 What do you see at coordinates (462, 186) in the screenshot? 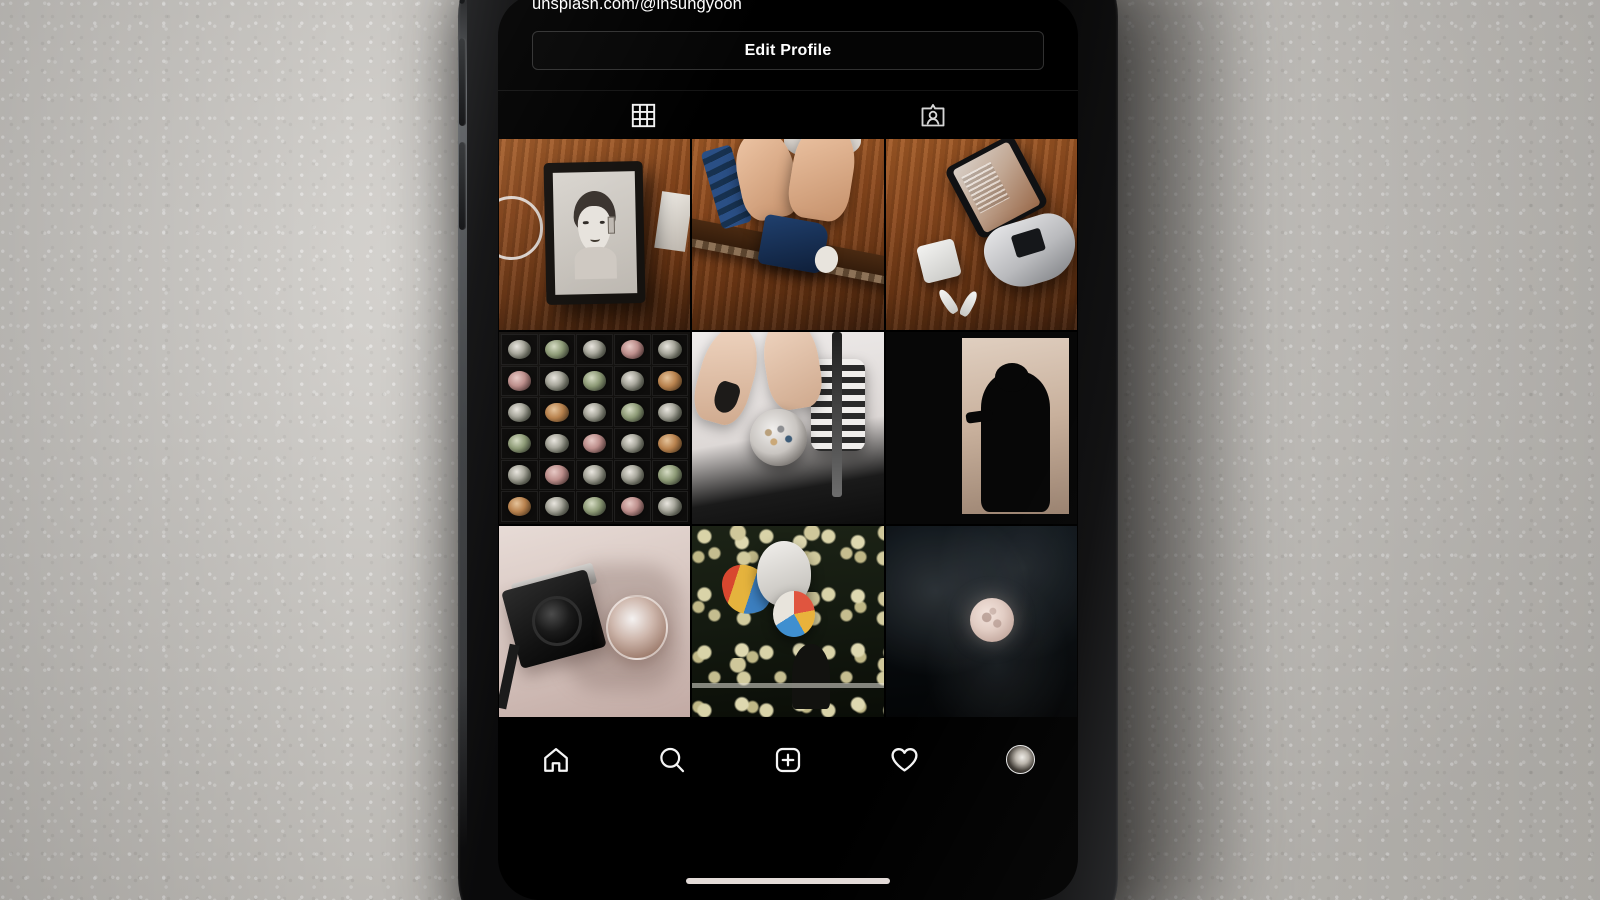
I see `phone-volume-down-button` at bounding box center [462, 186].